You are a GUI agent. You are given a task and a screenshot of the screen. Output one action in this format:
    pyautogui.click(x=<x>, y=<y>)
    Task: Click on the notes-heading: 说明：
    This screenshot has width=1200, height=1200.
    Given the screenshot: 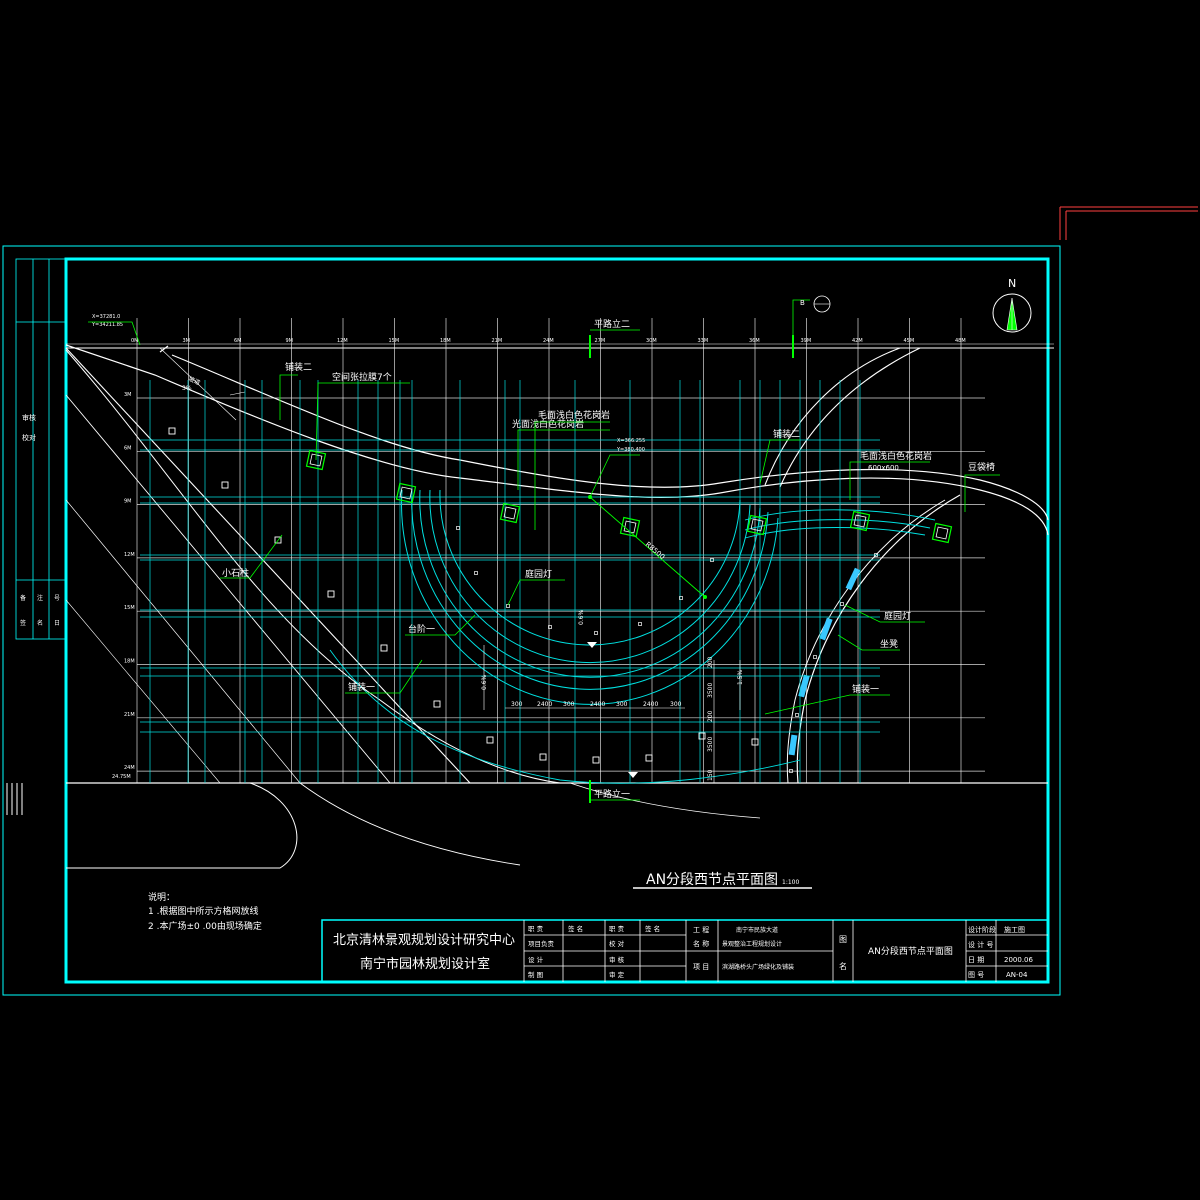 What is the action you would take?
    pyautogui.click(x=161, y=897)
    